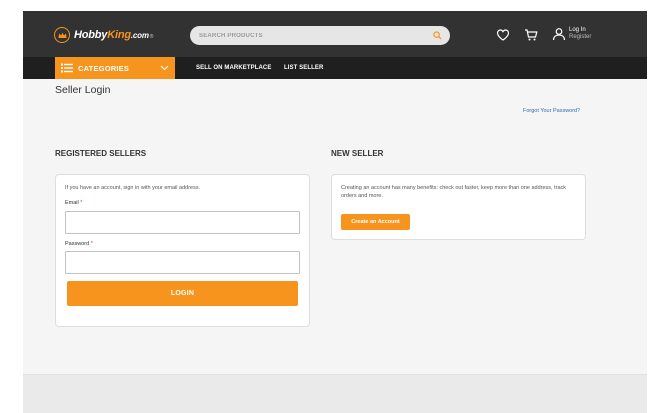  What do you see at coordinates (67, 68) in the screenshot?
I see `menu-list-icon` at bounding box center [67, 68].